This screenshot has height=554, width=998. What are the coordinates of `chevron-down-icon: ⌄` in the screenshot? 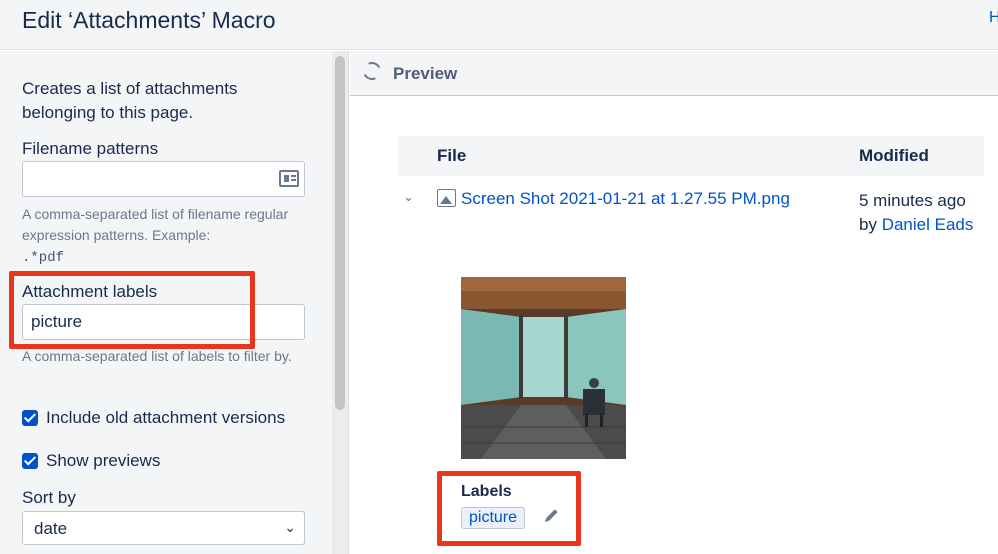 It's located at (290, 527).